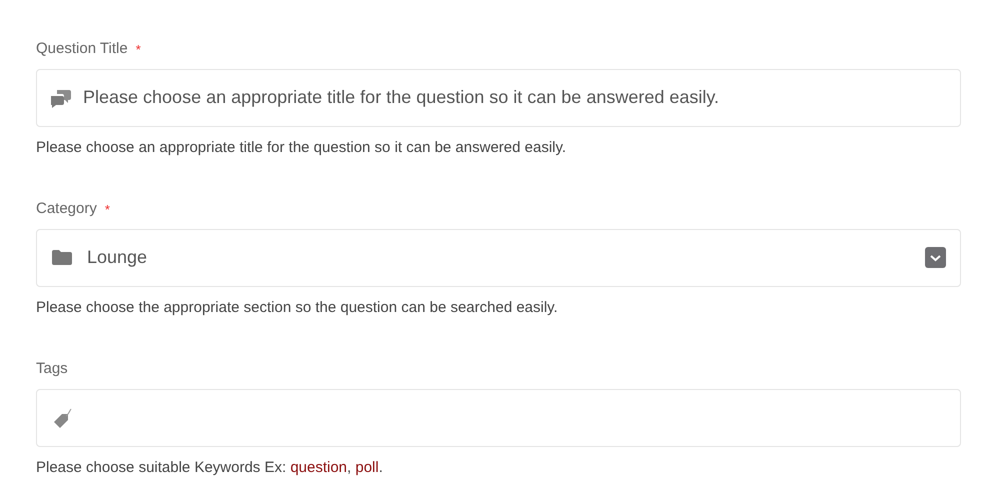 This screenshot has width=1000, height=498. What do you see at coordinates (61, 98) in the screenshot?
I see `chat-bubbles-icon` at bounding box center [61, 98].